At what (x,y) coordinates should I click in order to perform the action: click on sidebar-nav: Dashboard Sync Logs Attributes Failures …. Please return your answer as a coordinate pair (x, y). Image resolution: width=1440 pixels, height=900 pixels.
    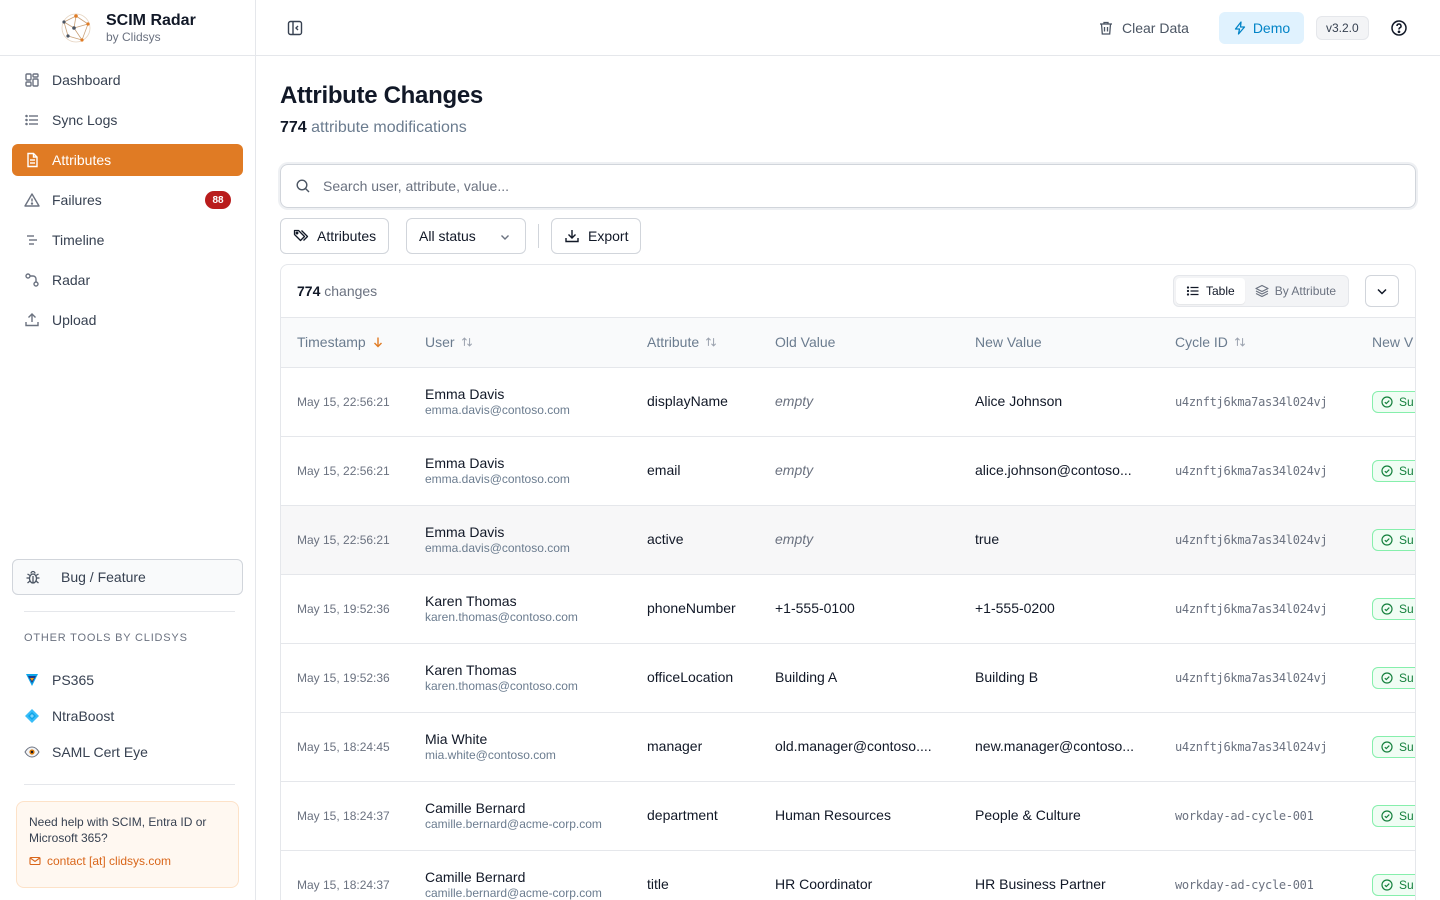
    Looking at the image, I should click on (127, 204).